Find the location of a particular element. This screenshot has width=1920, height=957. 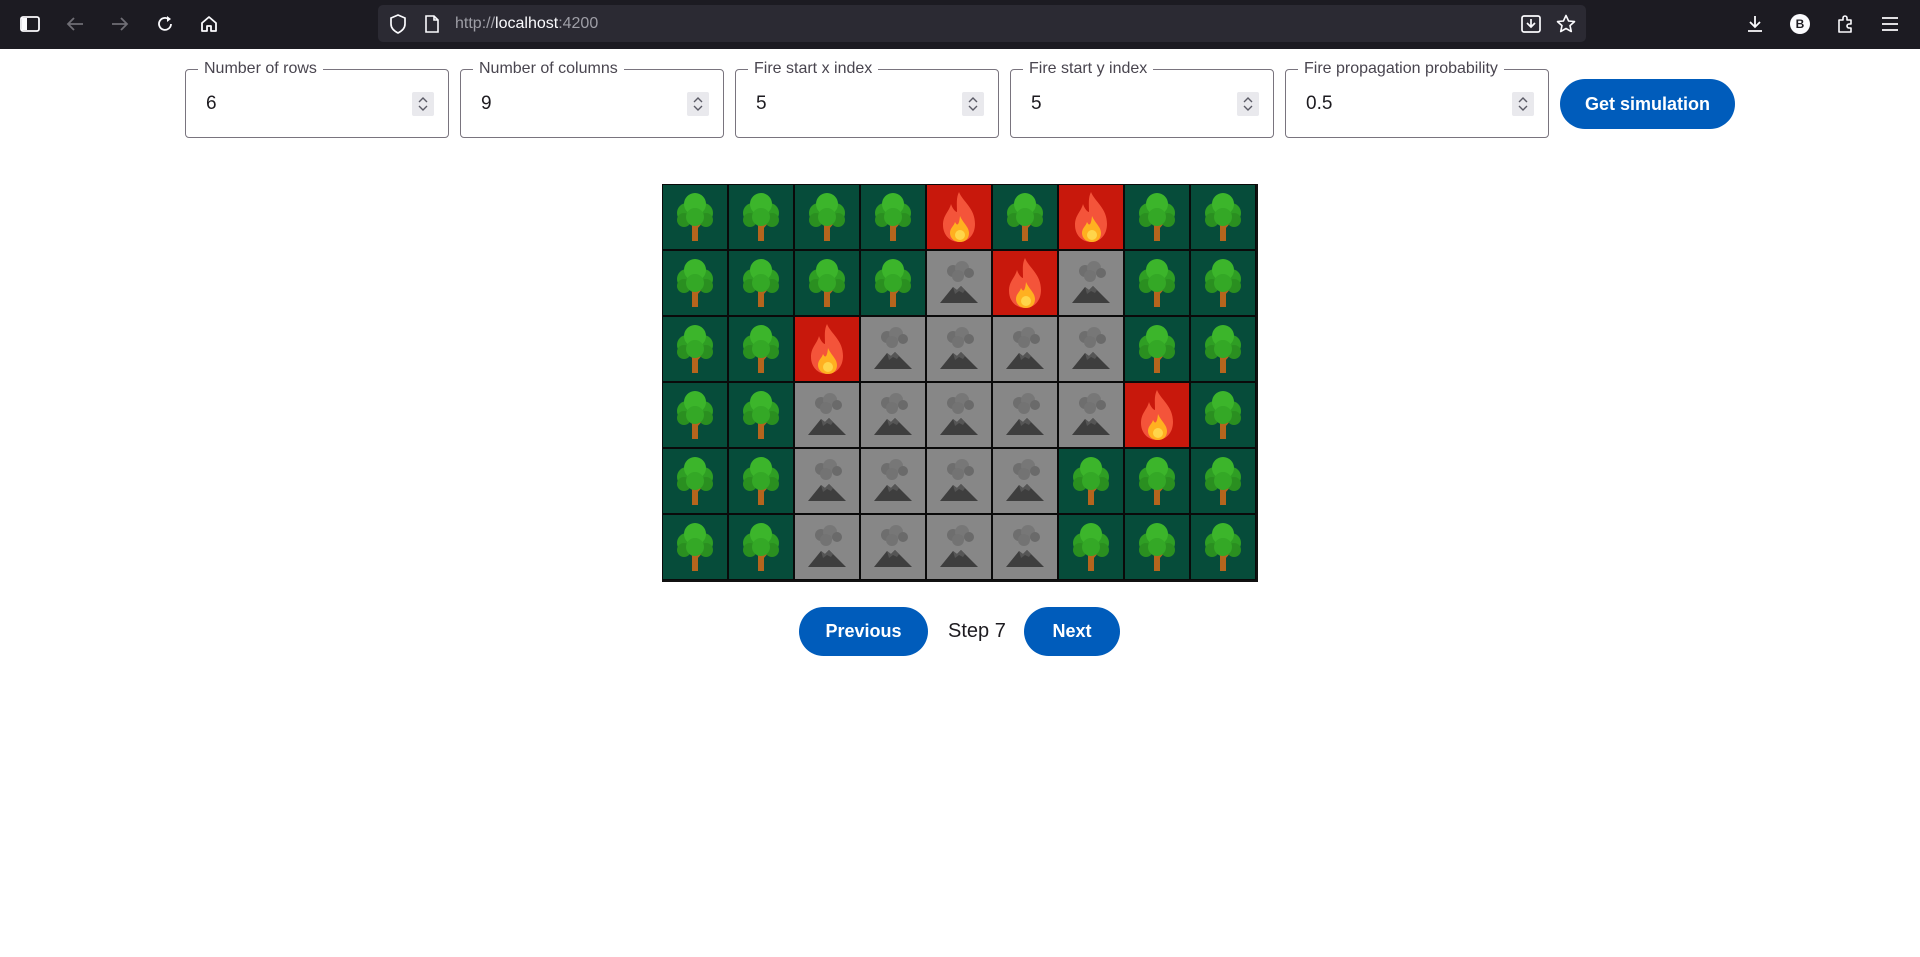

bookmark-star-icon is located at coordinates (1566, 24).